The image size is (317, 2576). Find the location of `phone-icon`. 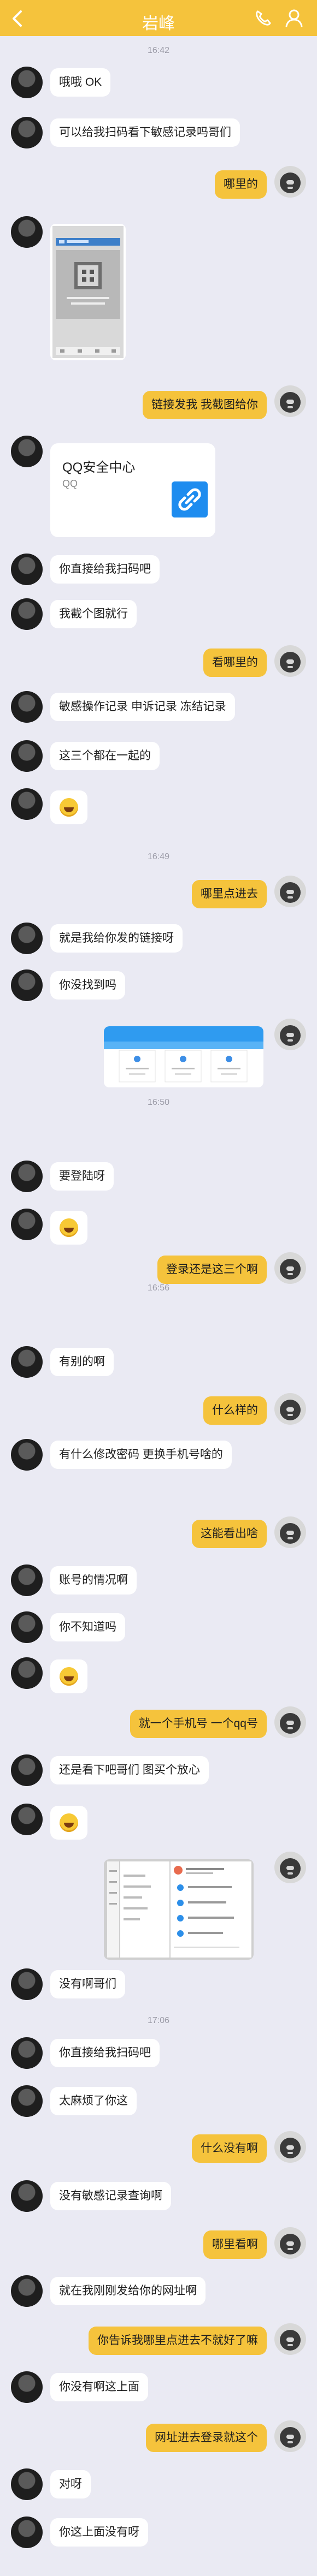

phone-icon is located at coordinates (263, 18).